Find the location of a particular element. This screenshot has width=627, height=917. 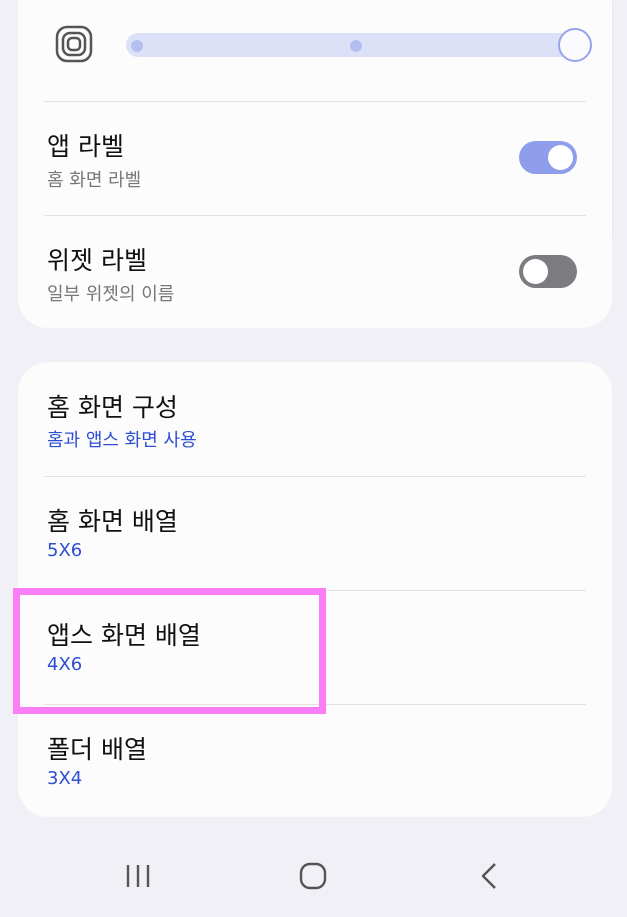

back-button is located at coordinates (489, 876).